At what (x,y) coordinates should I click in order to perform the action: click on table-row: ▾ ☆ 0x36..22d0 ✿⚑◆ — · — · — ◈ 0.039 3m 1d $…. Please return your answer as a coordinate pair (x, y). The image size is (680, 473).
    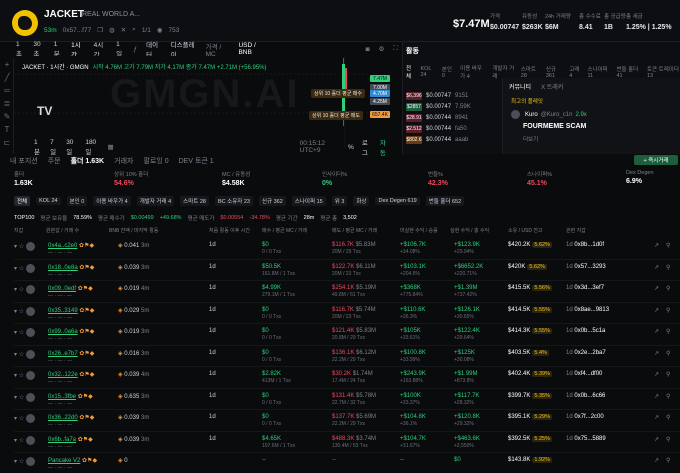
    Looking at the image, I should click on (347, 421).